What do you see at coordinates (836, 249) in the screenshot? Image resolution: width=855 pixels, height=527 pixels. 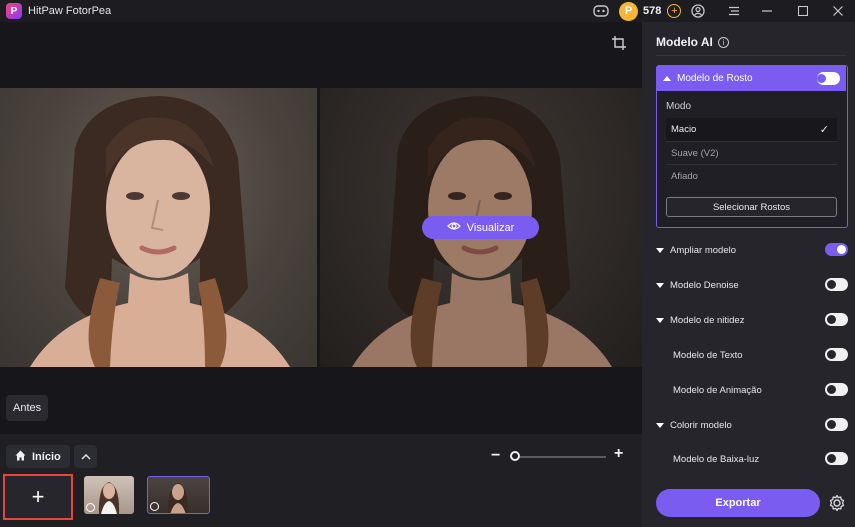 I see `upscale-toggle` at bounding box center [836, 249].